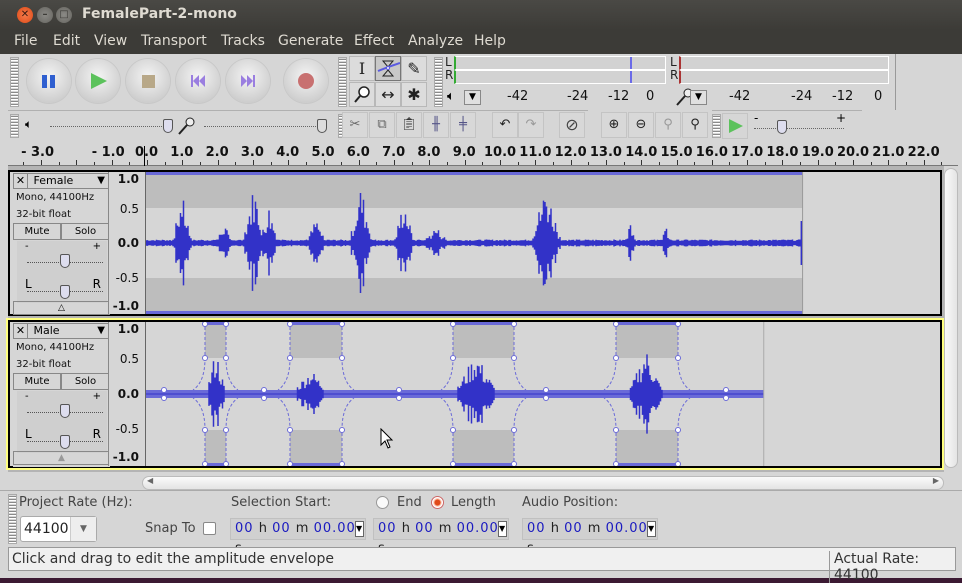 The image size is (962, 583). What do you see at coordinates (45, 15) in the screenshot?
I see `minimize-window-button: –` at bounding box center [45, 15].